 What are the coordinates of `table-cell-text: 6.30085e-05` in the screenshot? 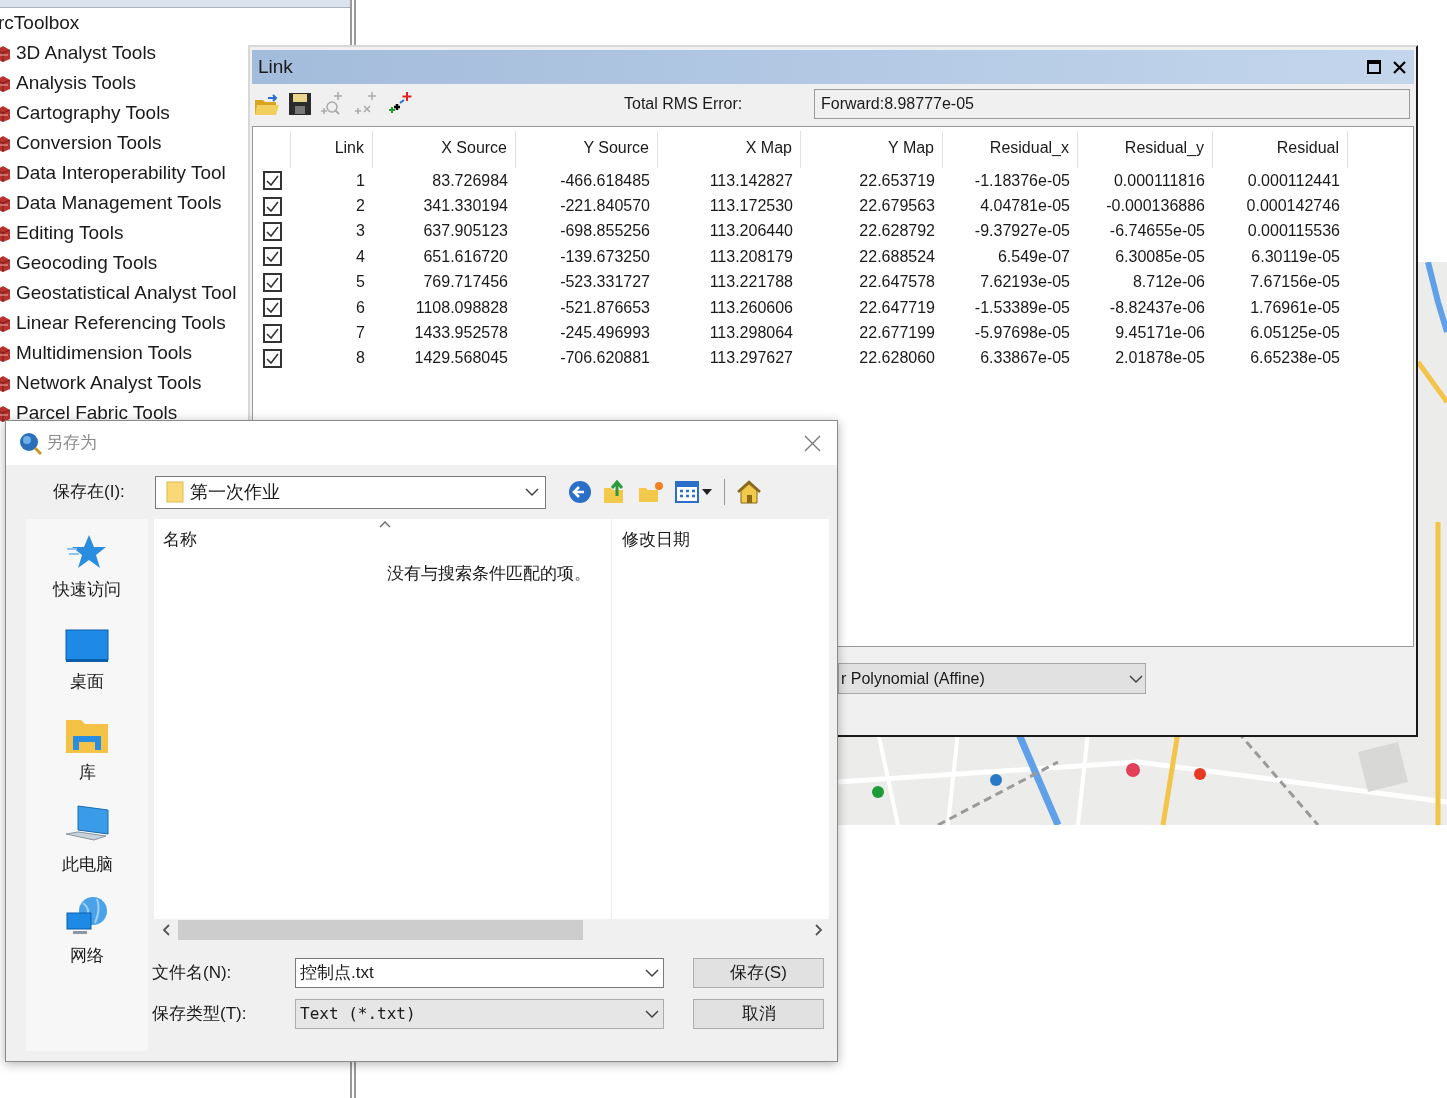 It's located at (1160, 256).